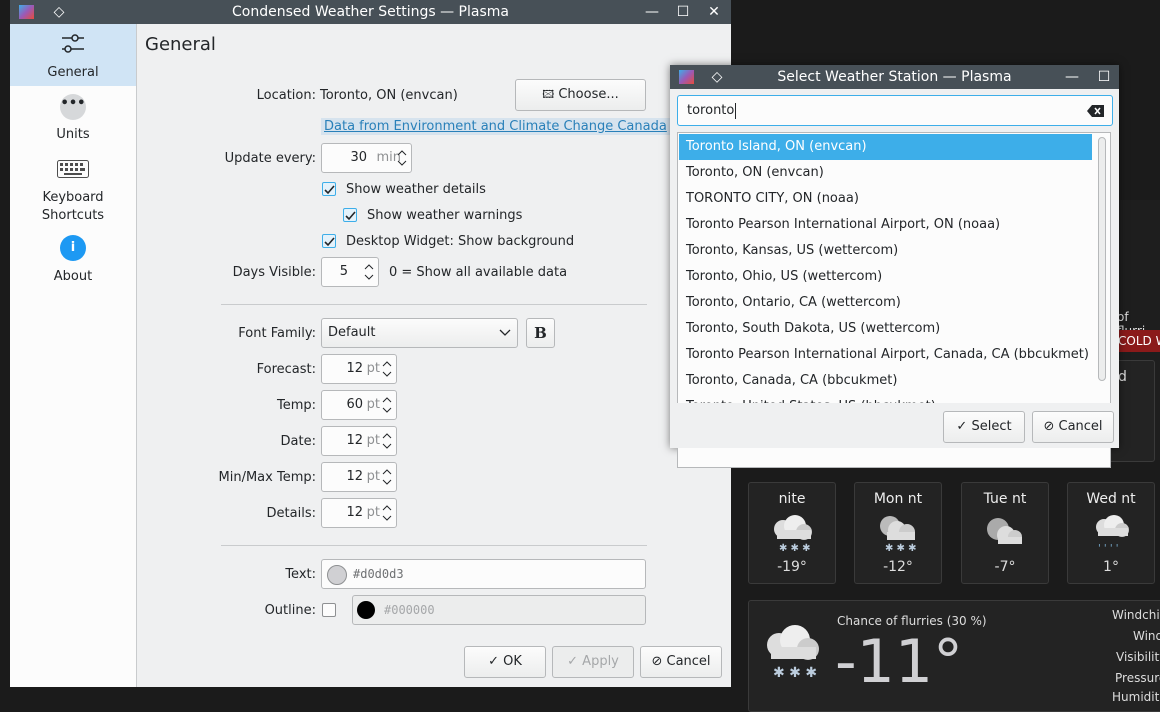 The image size is (1160, 712). Describe the element at coordinates (343, 271) in the screenshot. I see `spin-value: 5` at that location.